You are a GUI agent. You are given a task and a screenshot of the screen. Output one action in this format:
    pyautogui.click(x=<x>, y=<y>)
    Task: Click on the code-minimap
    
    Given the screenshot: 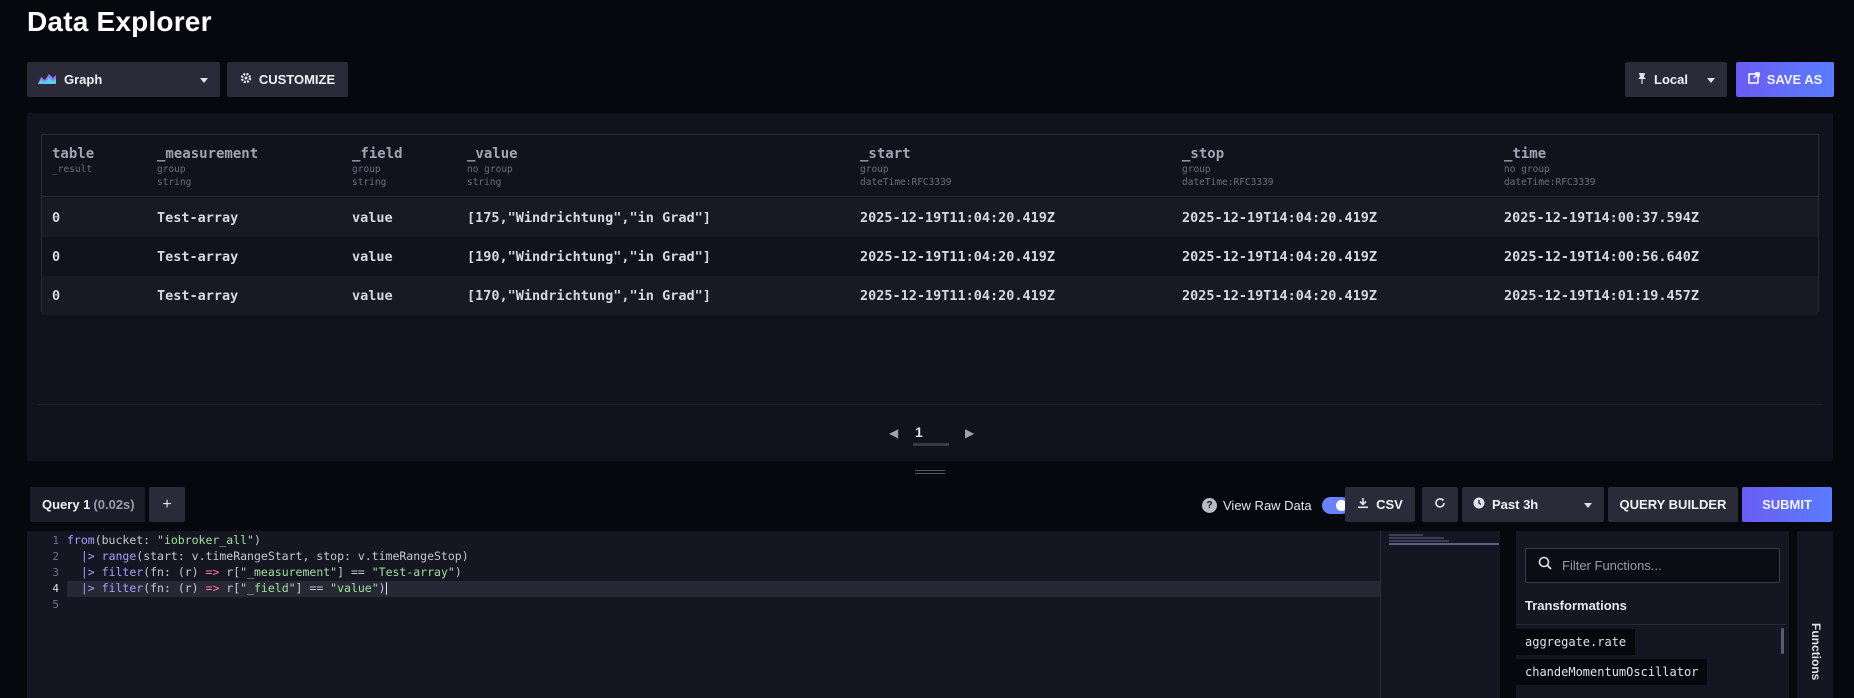 What is the action you would take?
    pyautogui.click(x=1440, y=614)
    